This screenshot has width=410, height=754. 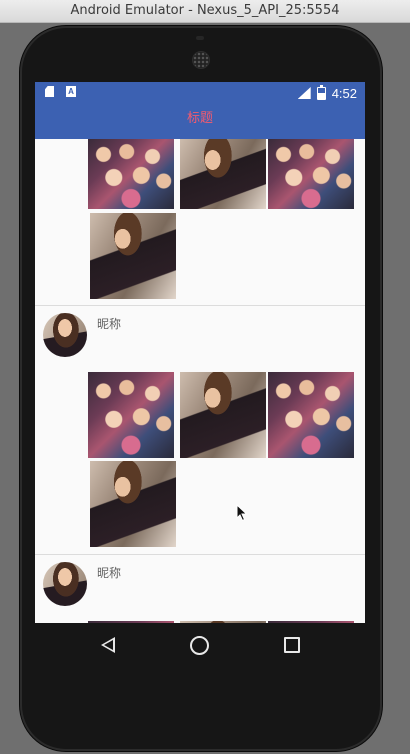 I want to click on emulator-window-title: Android Emulator - Nexus_5_API_25:5554, so click(x=205, y=11).